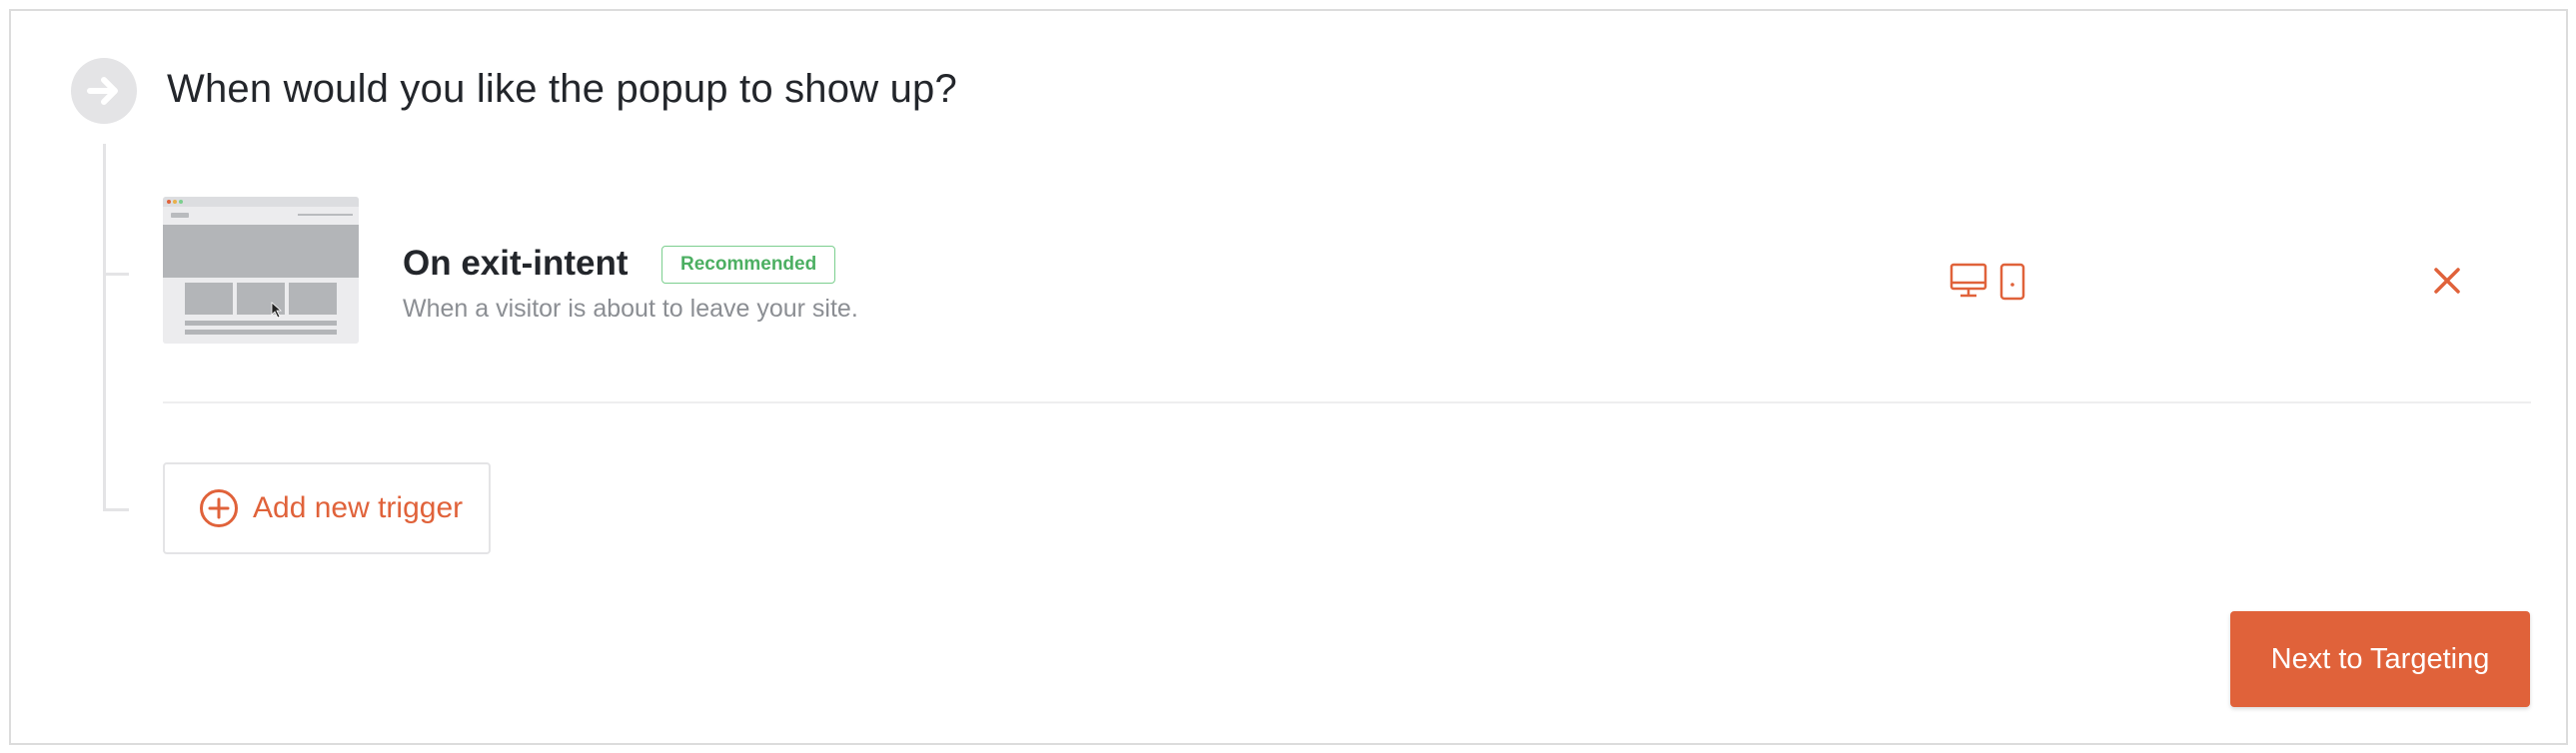  I want to click on plus-circle-icon, so click(219, 508).